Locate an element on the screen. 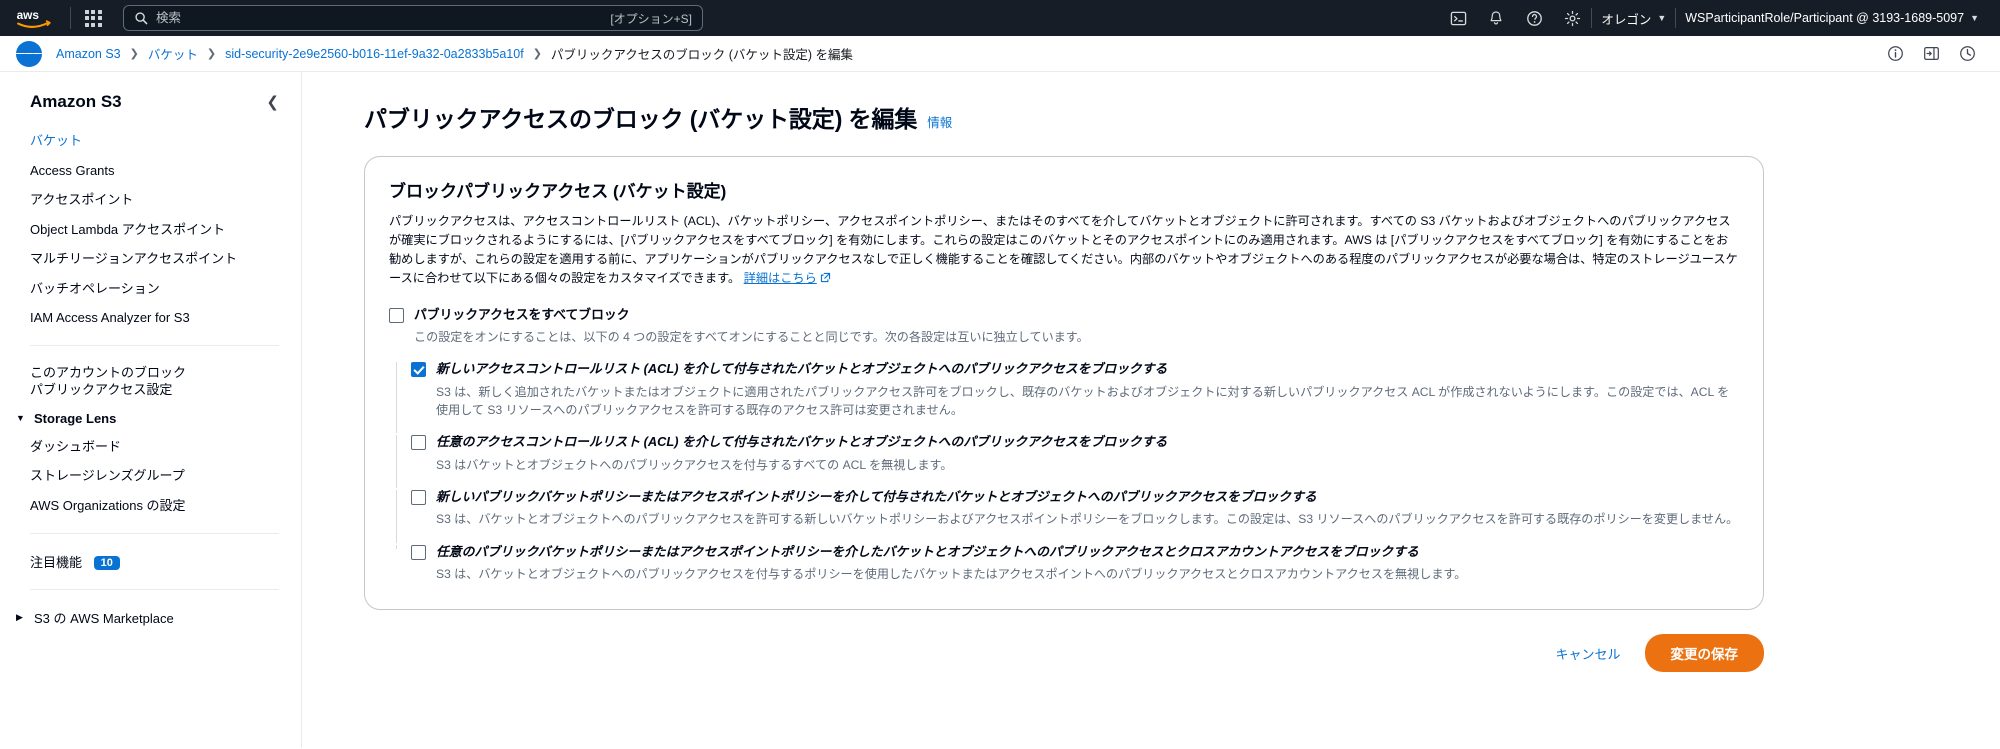  top-navigation-bar: aws [オプション+S] is located at coordinates (1000, 18).